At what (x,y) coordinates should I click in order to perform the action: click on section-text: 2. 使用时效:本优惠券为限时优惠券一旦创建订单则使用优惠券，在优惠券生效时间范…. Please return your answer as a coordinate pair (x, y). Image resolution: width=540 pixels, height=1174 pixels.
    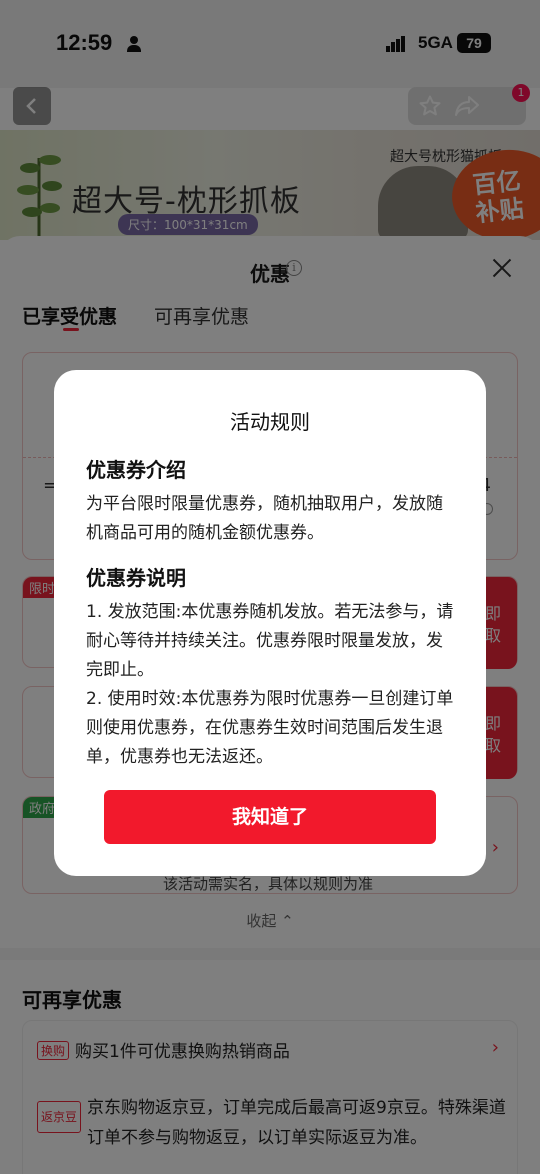
    Looking at the image, I should click on (270, 728).